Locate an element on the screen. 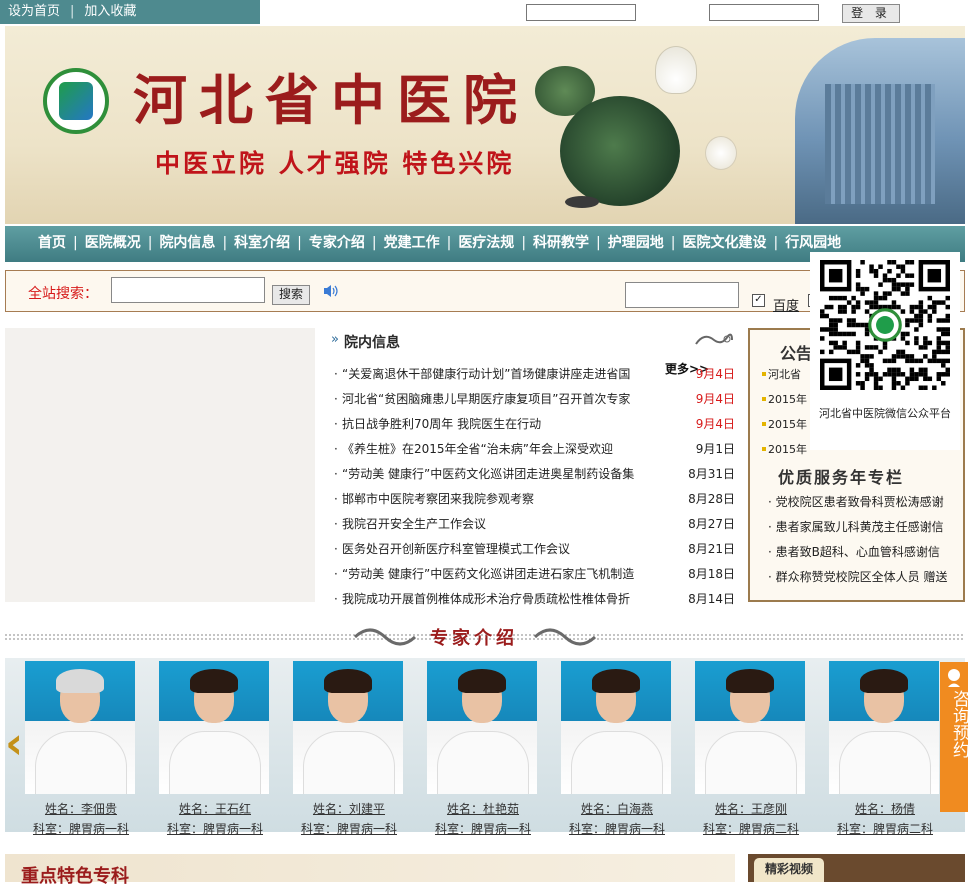 This screenshot has height=888, width=970. featured-specialties-section: 重点特色专科 is located at coordinates (370, 870).